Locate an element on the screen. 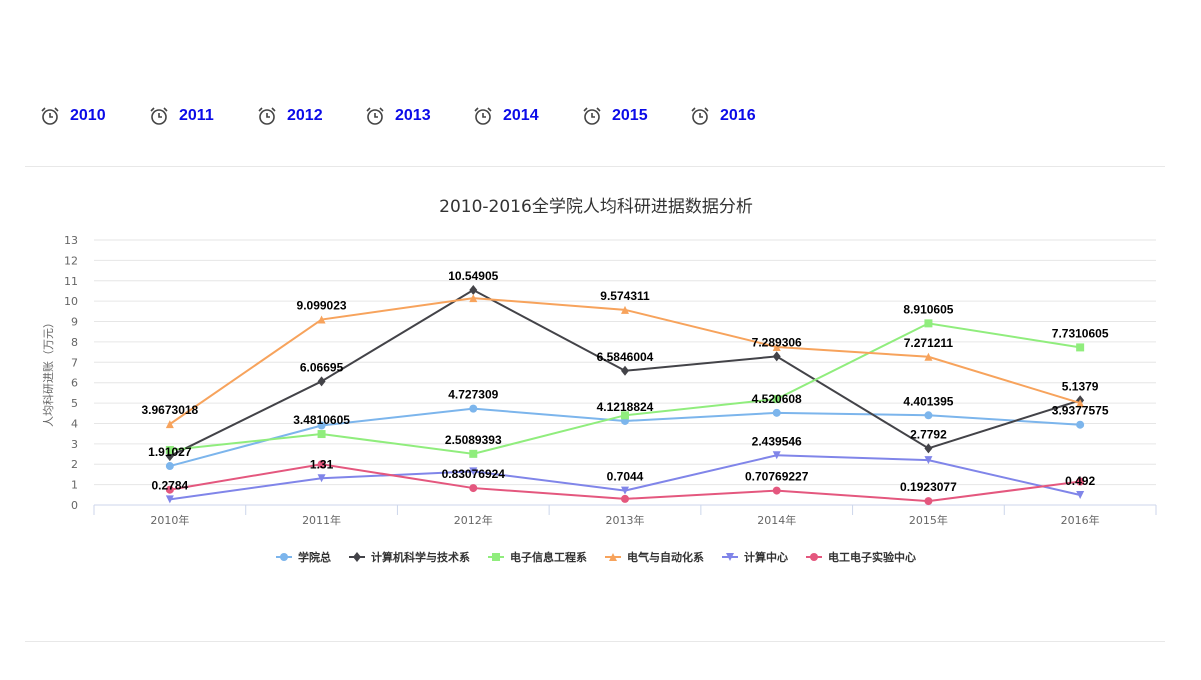 The image size is (1201, 680). chart-title: 2010-2016全学院人均科研进据数据分析 is located at coordinates (596, 207).